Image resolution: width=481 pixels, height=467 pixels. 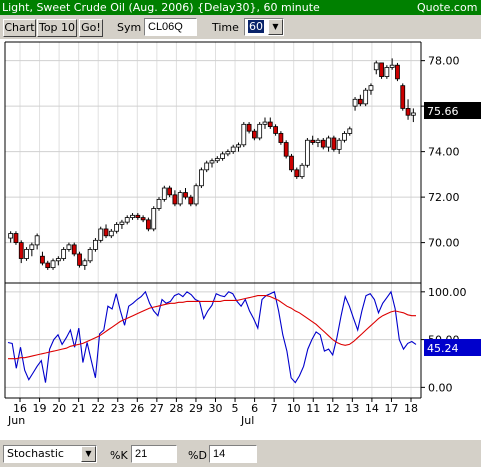 What do you see at coordinates (275, 27) in the screenshot?
I see `chevron-down-icon: ▼` at bounding box center [275, 27].